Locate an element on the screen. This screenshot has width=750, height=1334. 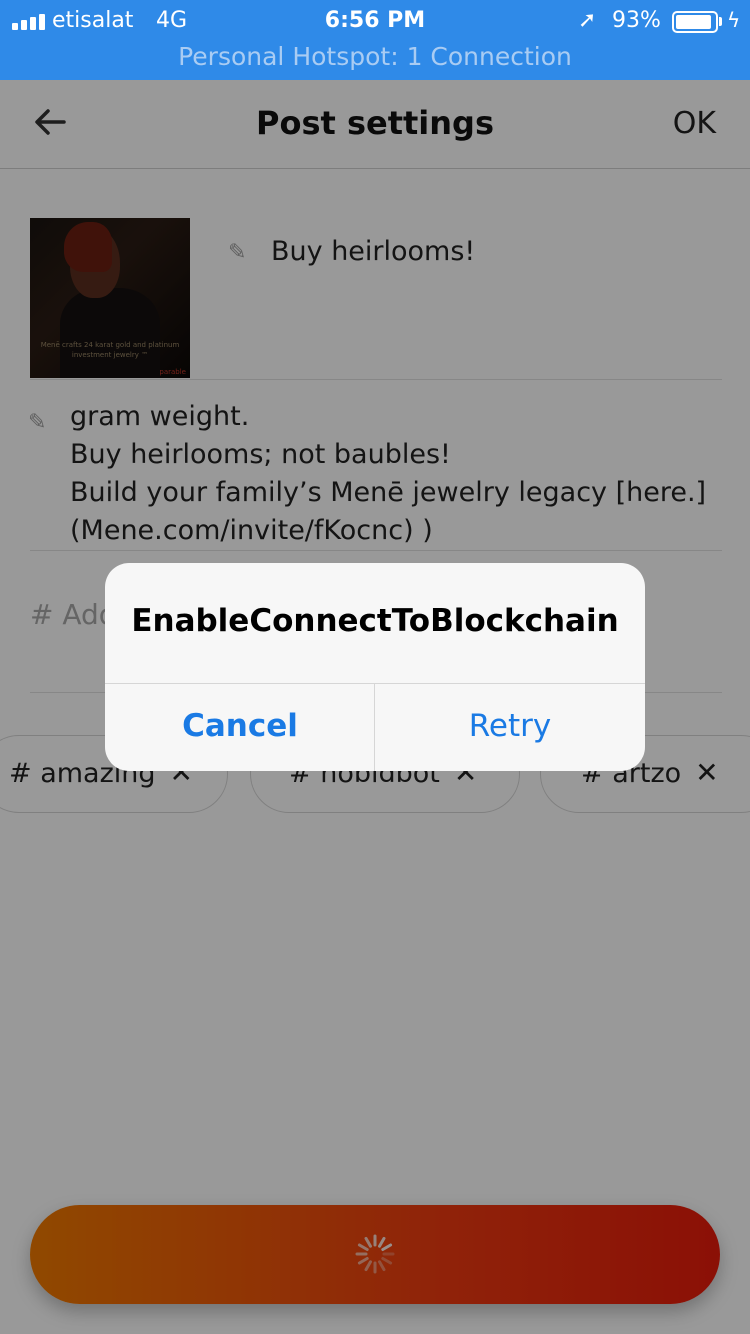
location-arrow-icon: ➚ is located at coordinates (587, 20).